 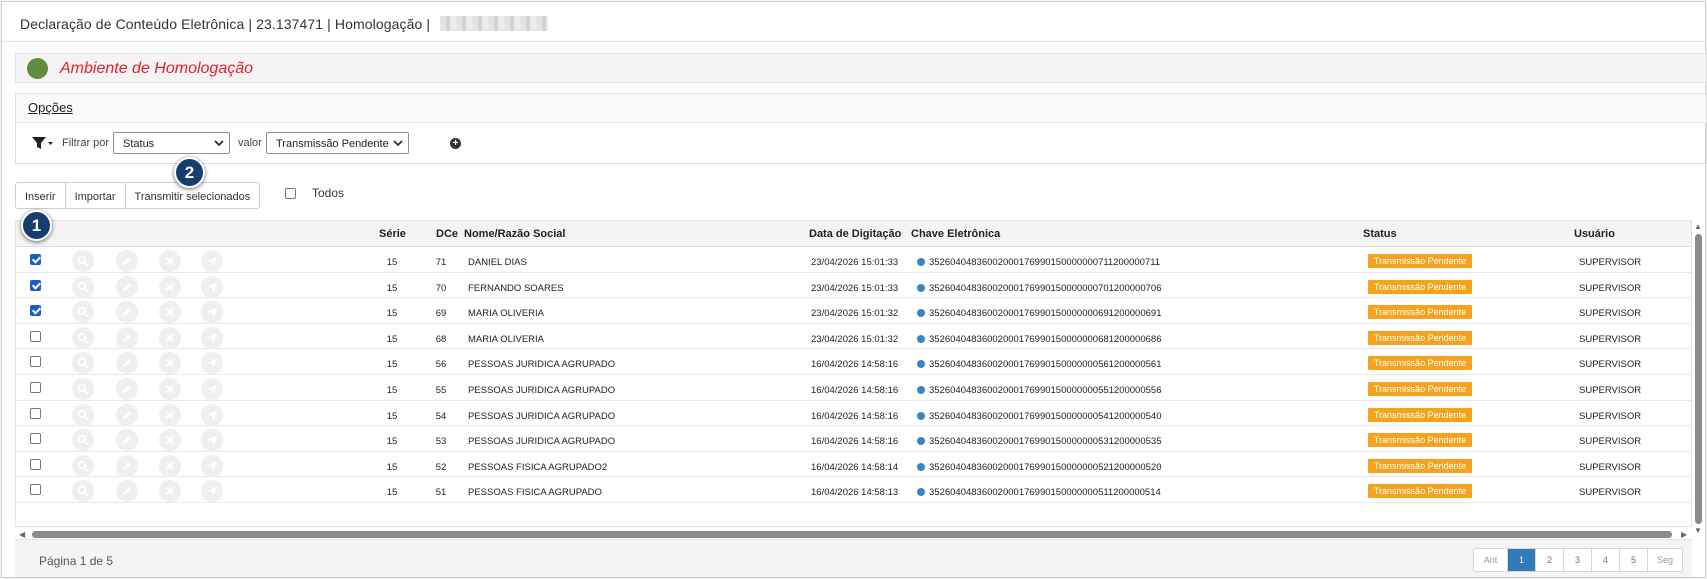 I want to click on horizontal-scrollbar: ◀ ▶, so click(x=854, y=534).